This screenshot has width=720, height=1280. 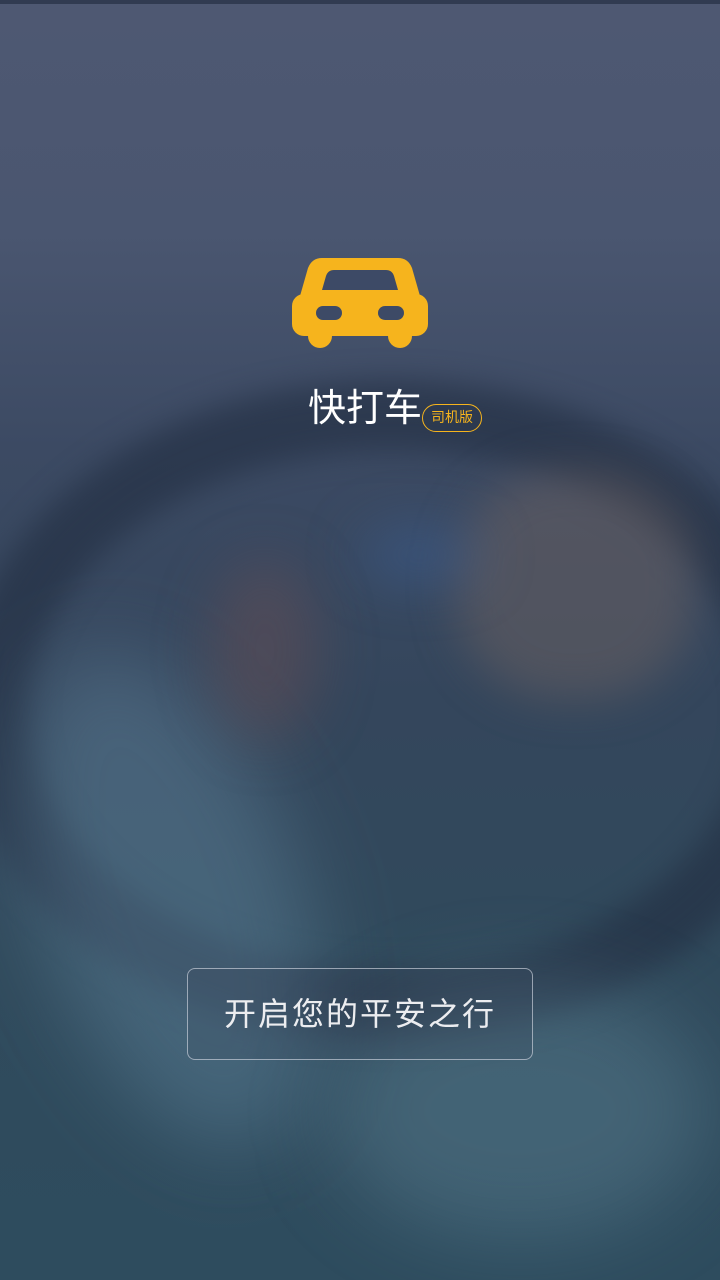 I want to click on edition-badge: 司机版, so click(x=452, y=418).